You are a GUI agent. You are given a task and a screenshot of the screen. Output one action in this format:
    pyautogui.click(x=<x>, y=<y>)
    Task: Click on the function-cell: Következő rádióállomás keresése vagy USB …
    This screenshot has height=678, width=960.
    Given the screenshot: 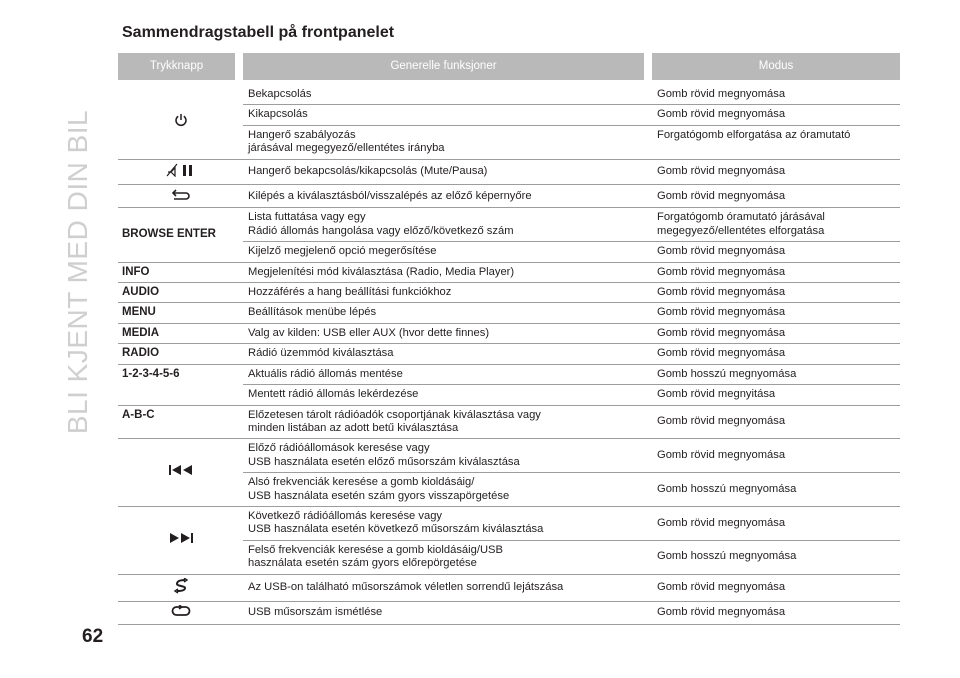 What is the action you would take?
    pyautogui.click(x=447, y=524)
    